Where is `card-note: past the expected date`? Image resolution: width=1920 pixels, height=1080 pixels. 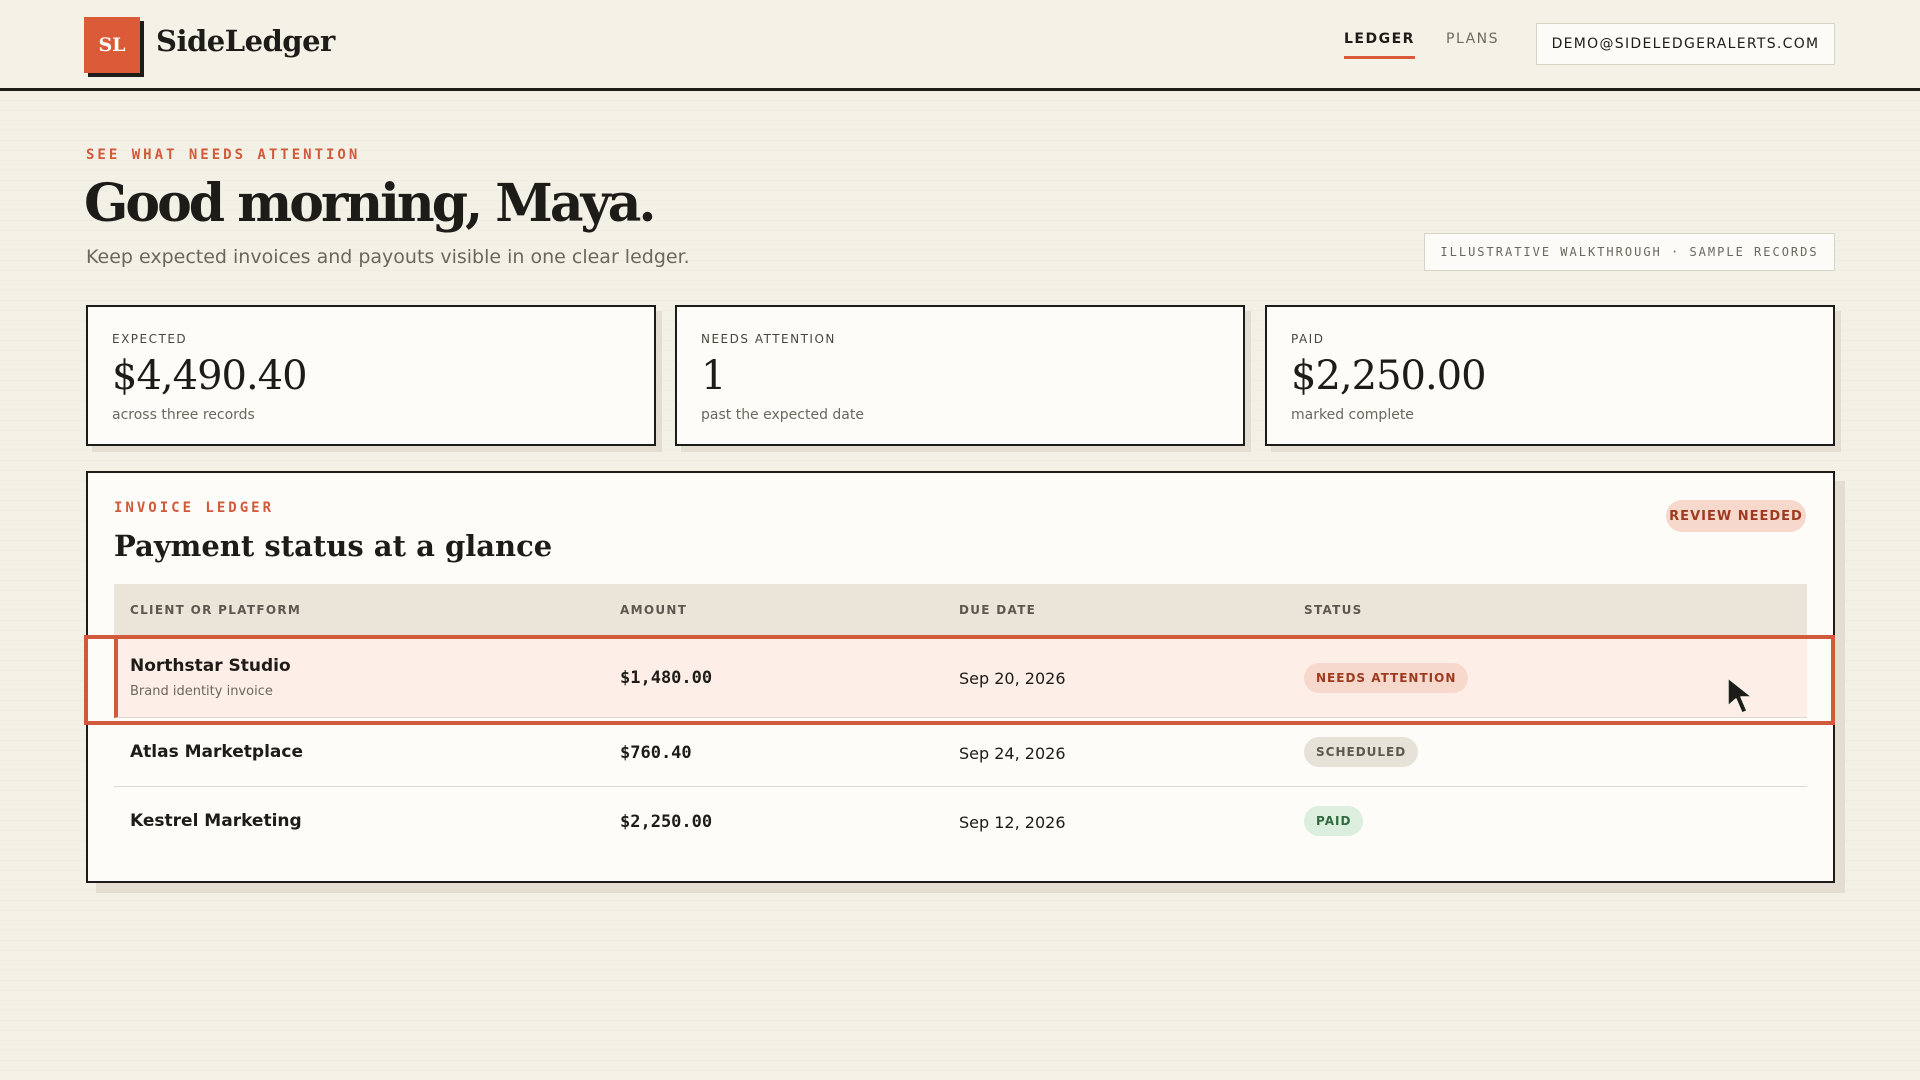
card-note: past the expected date is located at coordinates (782, 415).